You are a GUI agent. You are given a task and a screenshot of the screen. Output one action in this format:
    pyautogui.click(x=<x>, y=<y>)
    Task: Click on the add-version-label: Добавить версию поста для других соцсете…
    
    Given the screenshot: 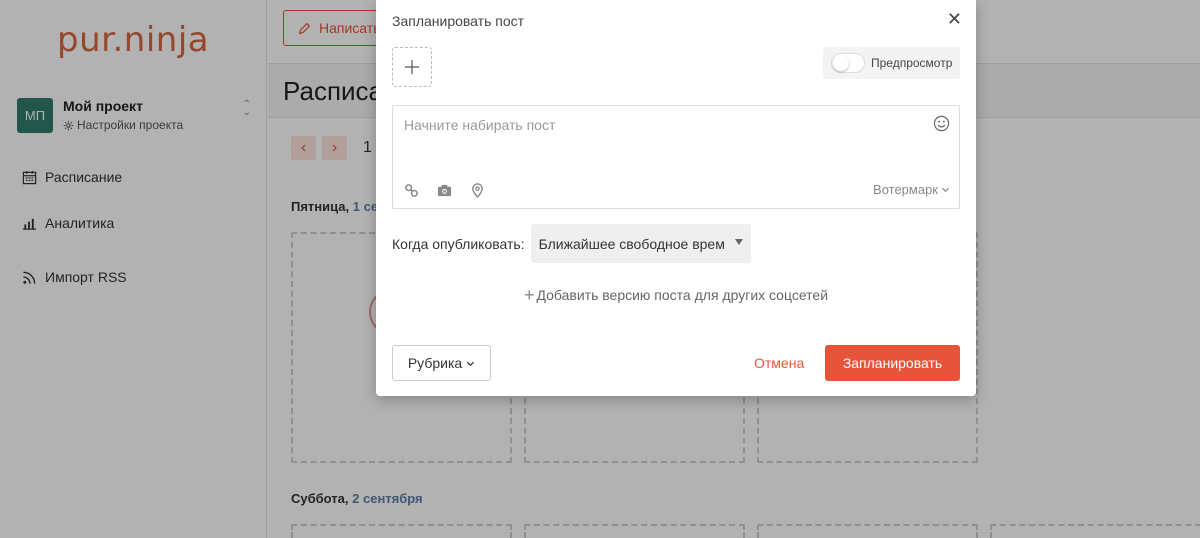 What is the action you would take?
    pyautogui.click(x=682, y=295)
    